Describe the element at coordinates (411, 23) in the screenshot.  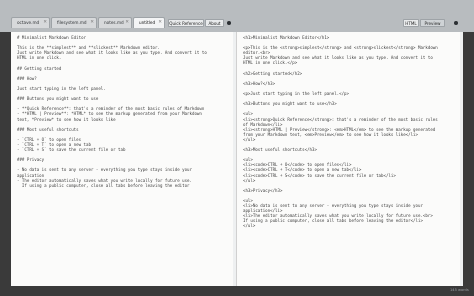
I see `html-button: HTML` at that location.